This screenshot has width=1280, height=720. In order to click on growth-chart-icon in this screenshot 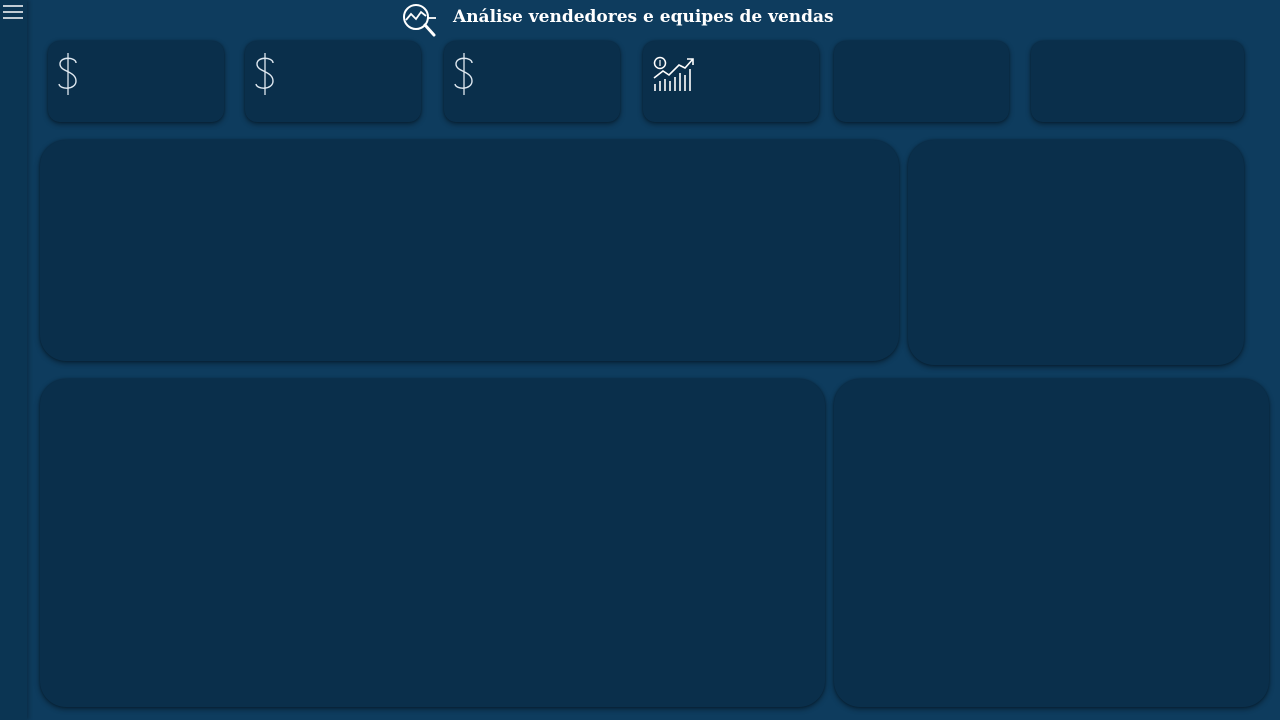, I will do `click(674, 74)`.